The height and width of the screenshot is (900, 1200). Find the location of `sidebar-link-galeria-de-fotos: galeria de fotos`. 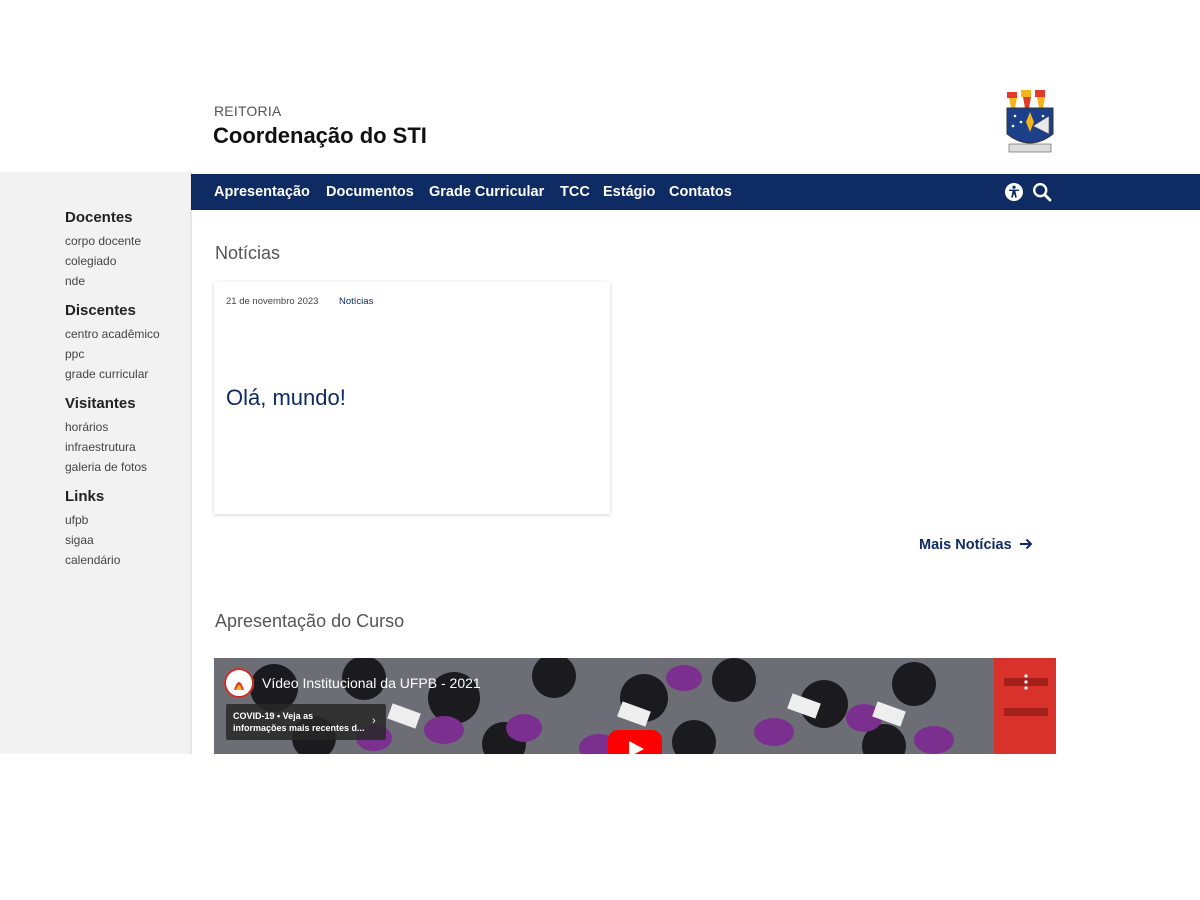

sidebar-link-galeria-de-fotos: galeria de fotos is located at coordinates (106, 467).